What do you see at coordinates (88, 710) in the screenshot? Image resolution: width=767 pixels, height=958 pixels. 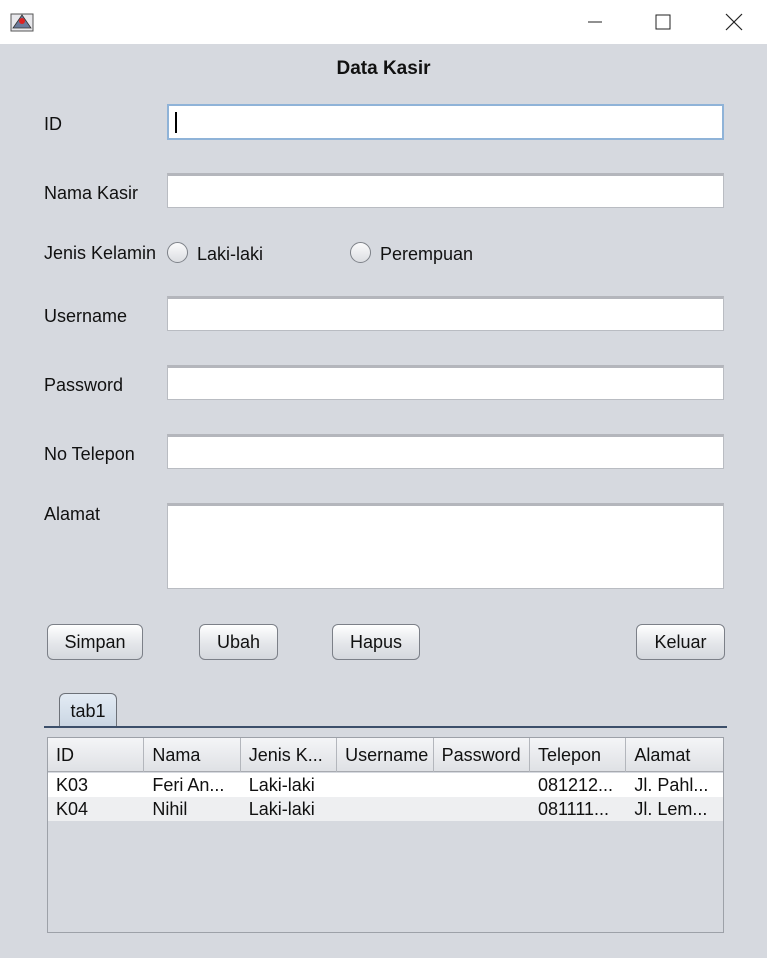 I see `tab-tab1: tab1` at bounding box center [88, 710].